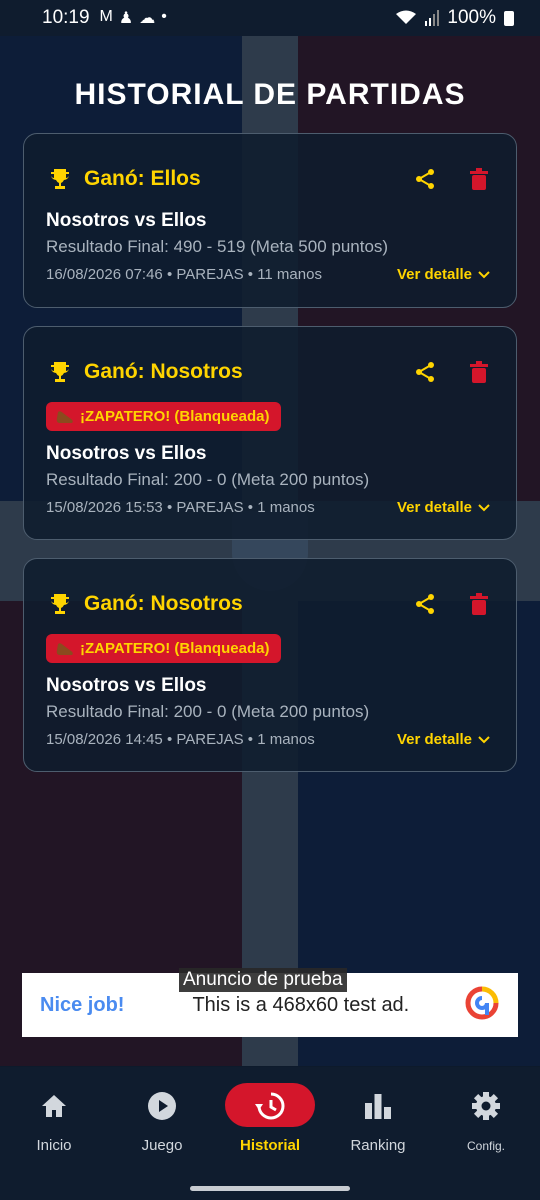 The image size is (540, 1200). I want to click on history-icon, so click(270, 1106).